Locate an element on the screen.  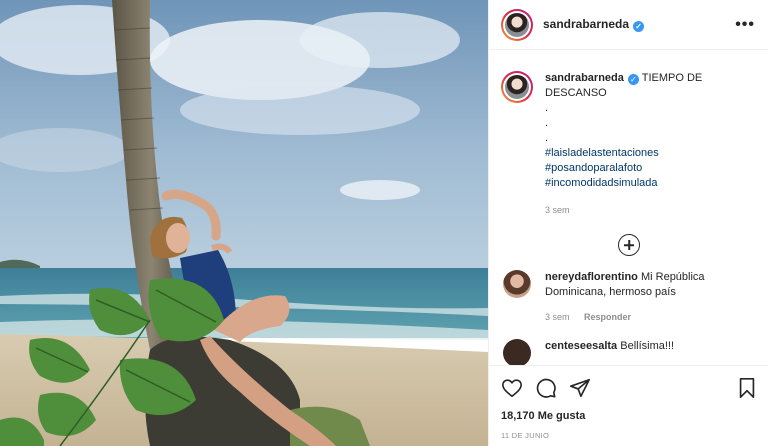
load-more-comments is located at coordinates (629, 245).